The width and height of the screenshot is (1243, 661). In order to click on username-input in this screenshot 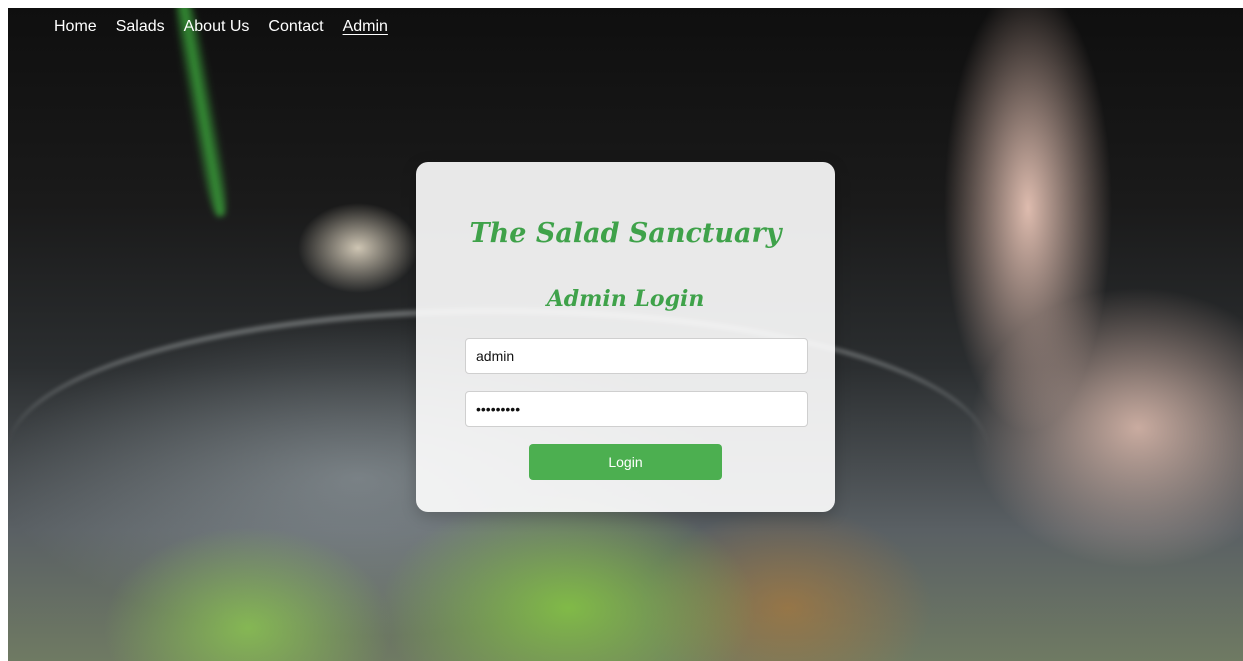, I will do `click(636, 356)`.